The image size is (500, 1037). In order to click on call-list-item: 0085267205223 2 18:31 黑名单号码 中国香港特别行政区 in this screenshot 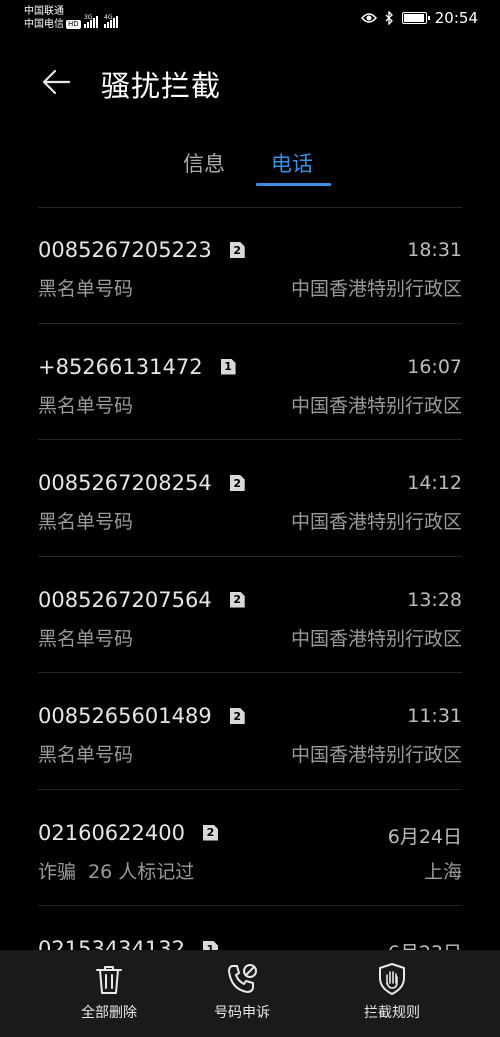, I will do `click(250, 265)`.